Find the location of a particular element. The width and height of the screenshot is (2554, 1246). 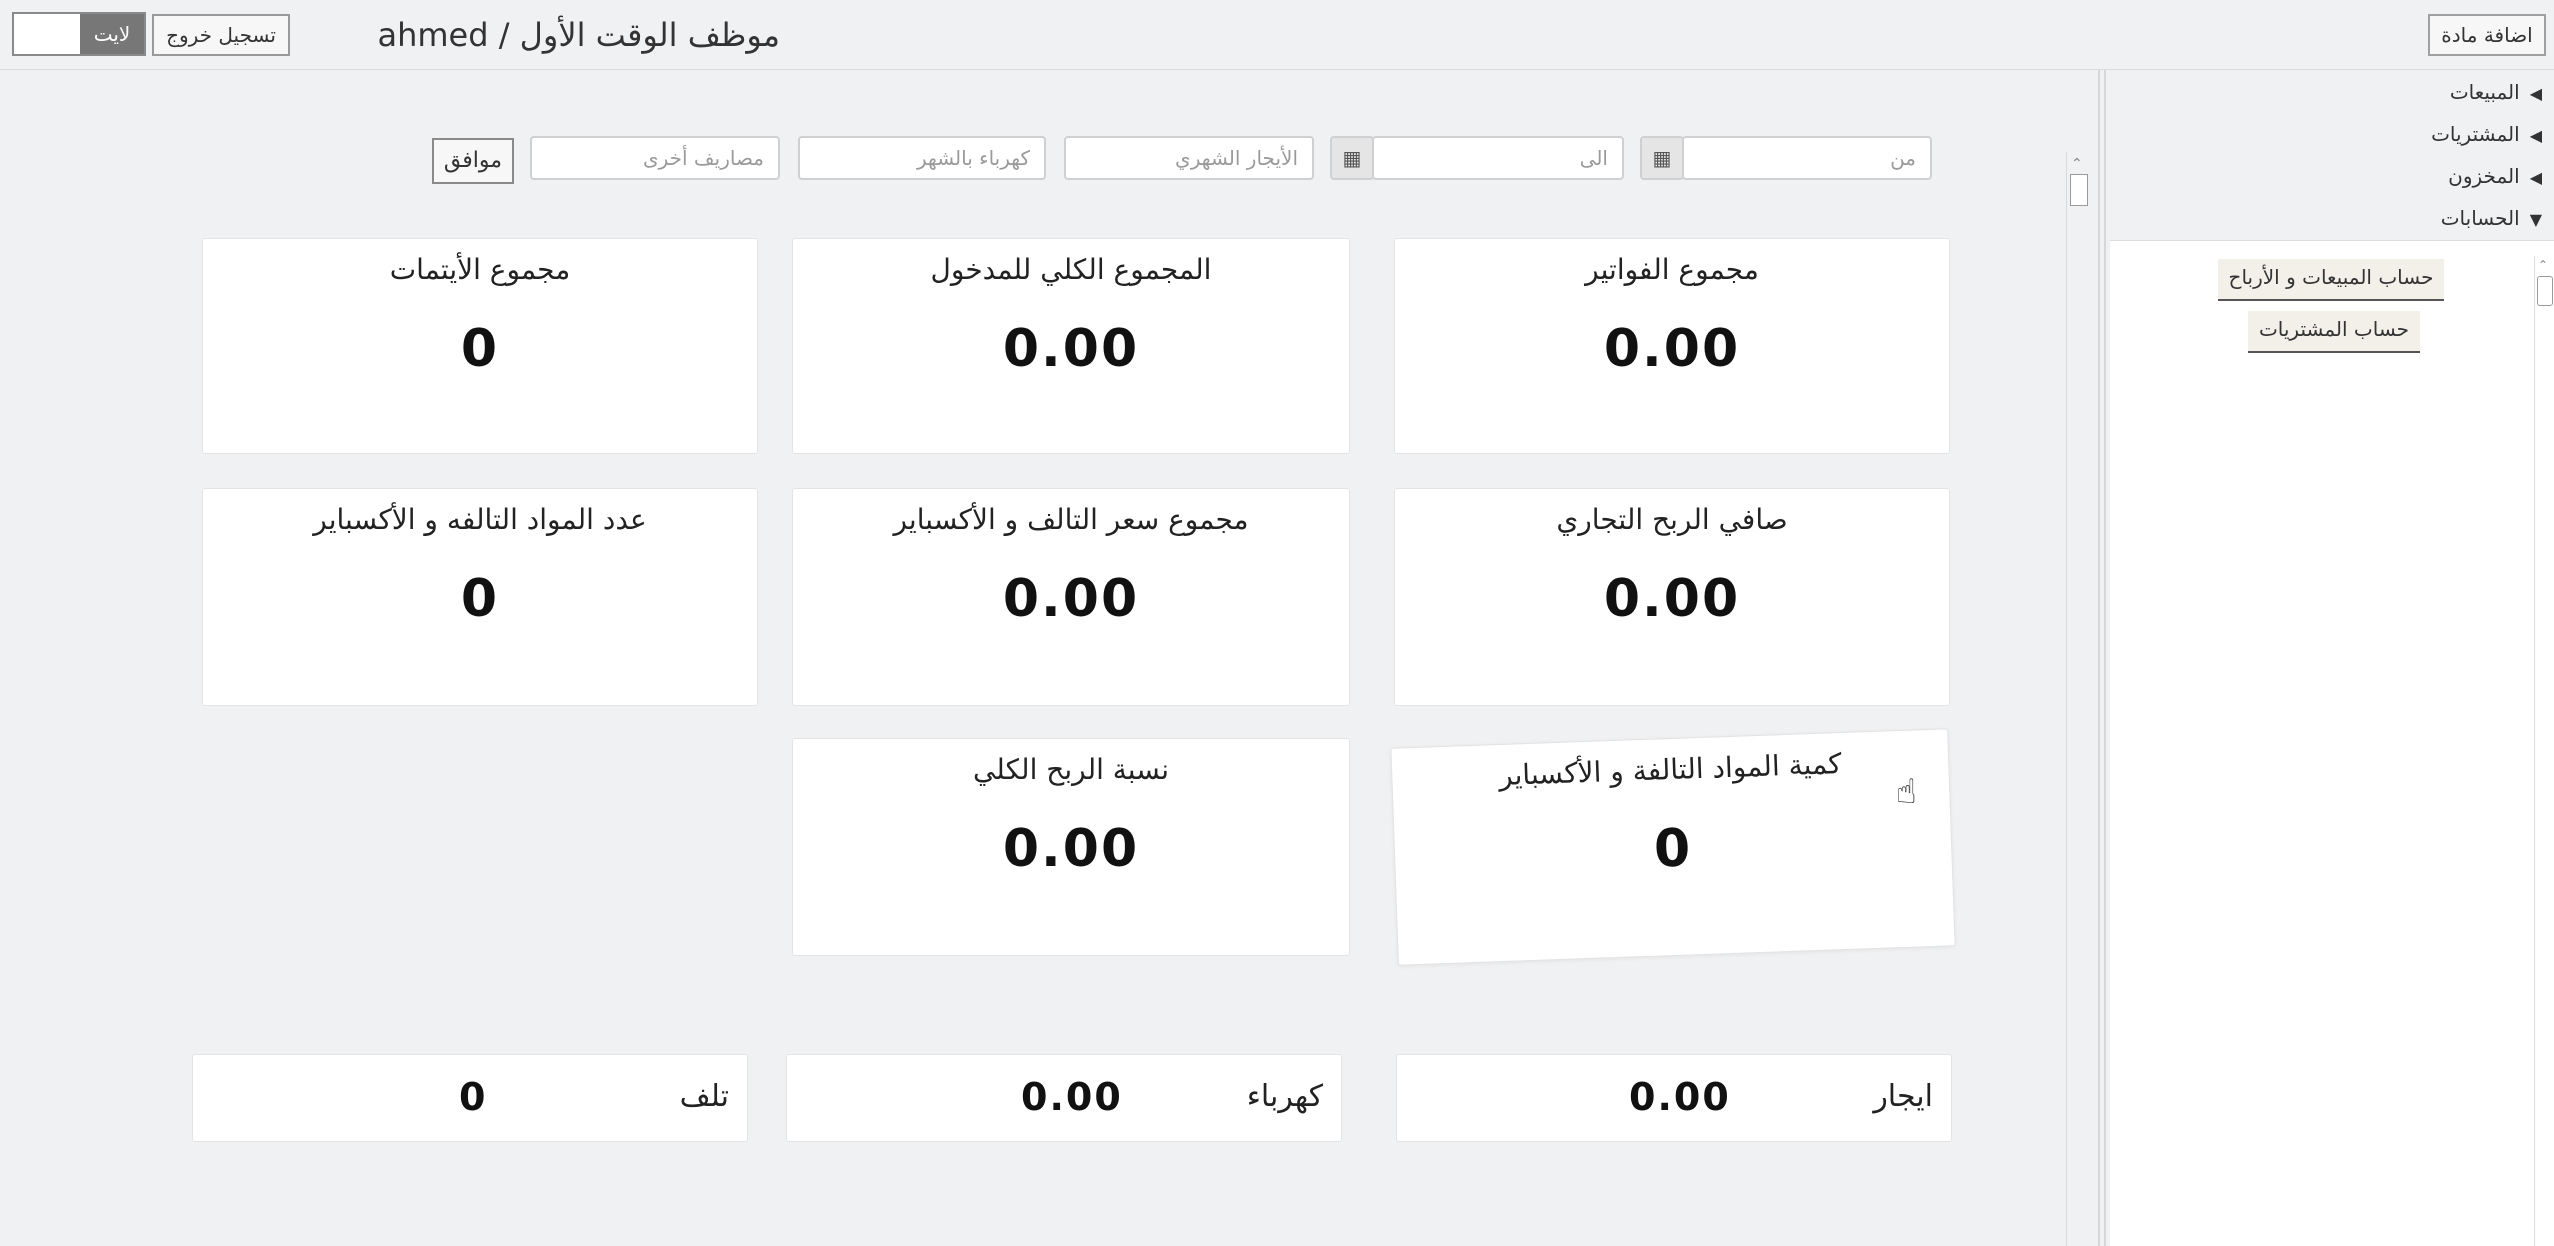

sidebar-item-accounts: الحسابات ▼ is located at coordinates (2491, 218).